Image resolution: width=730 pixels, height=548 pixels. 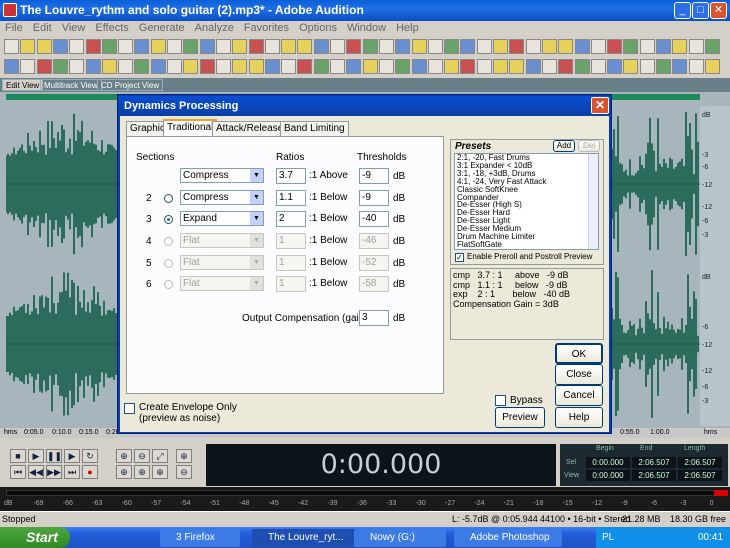 What do you see at coordinates (142, 472) in the screenshot?
I see `zoom-right-icon: ⊕` at bounding box center [142, 472].